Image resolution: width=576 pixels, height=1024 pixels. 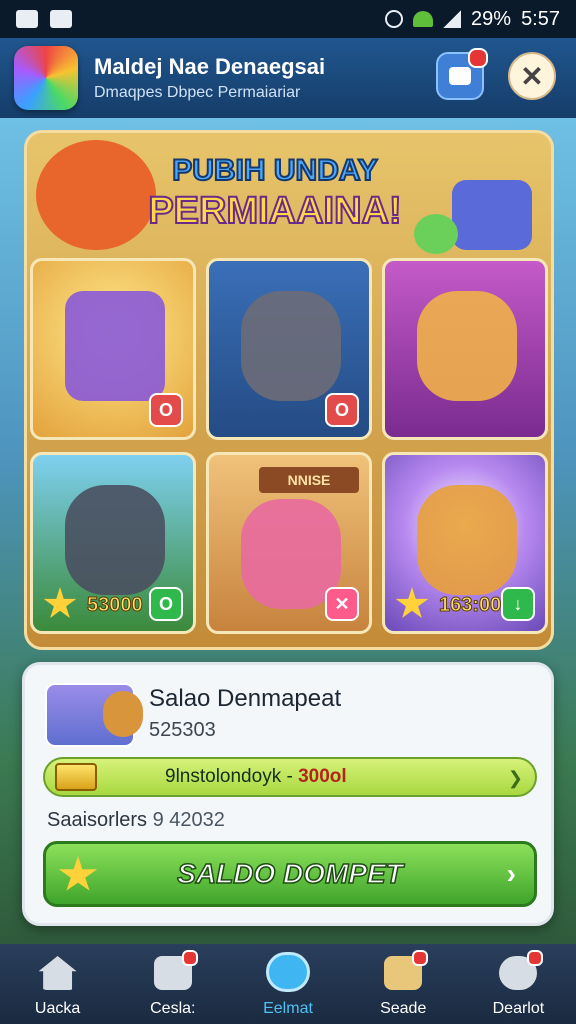 I want to click on lock-icon, so click(x=460, y=76).